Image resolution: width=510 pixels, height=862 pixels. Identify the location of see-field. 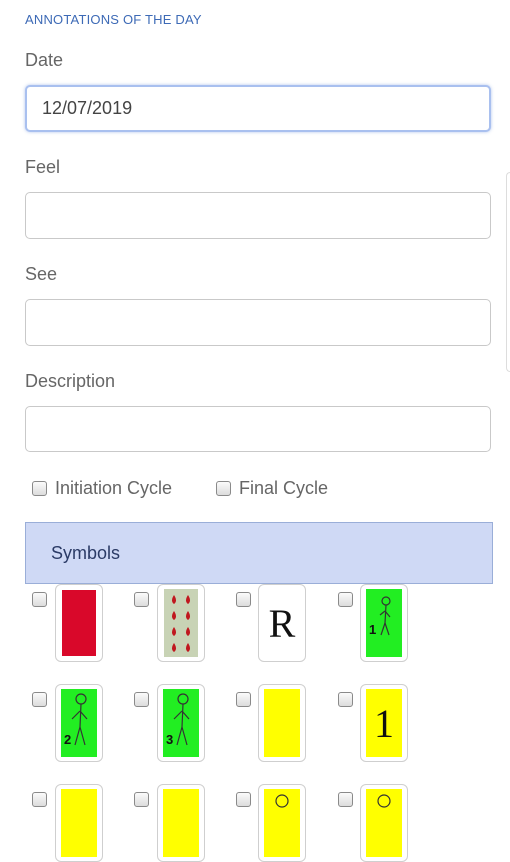
(258, 322).